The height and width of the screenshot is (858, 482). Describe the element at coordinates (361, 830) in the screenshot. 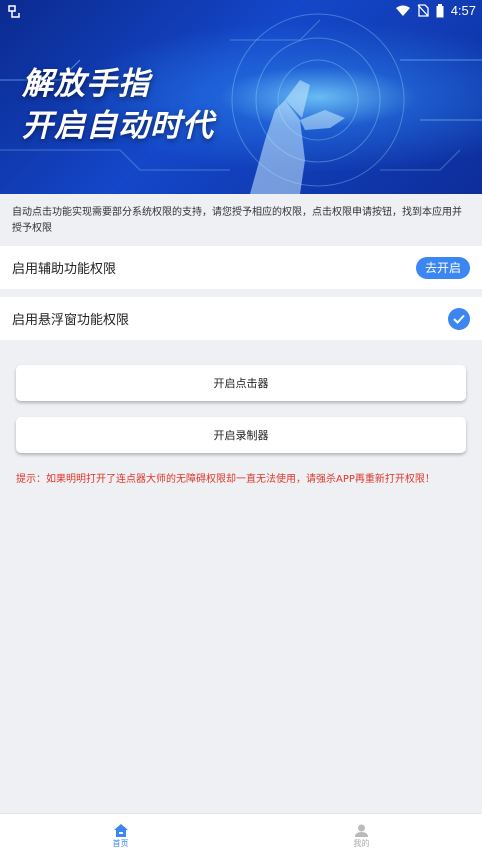

I see `user-icon` at that location.